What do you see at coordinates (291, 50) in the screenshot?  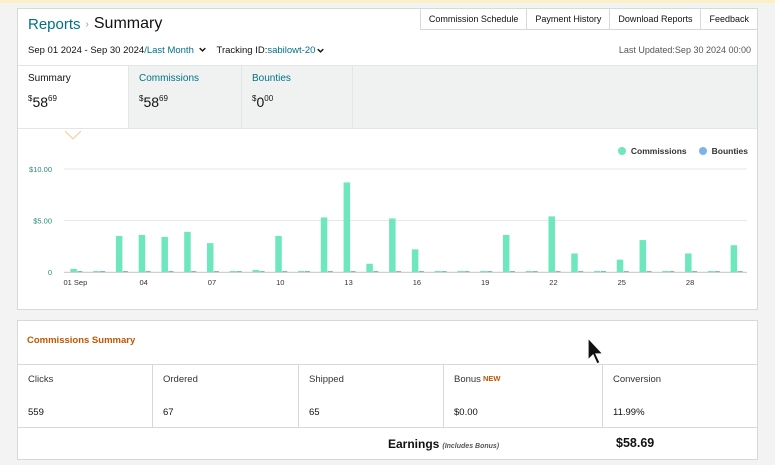 I see `tracking-value: sabilowt-20` at bounding box center [291, 50].